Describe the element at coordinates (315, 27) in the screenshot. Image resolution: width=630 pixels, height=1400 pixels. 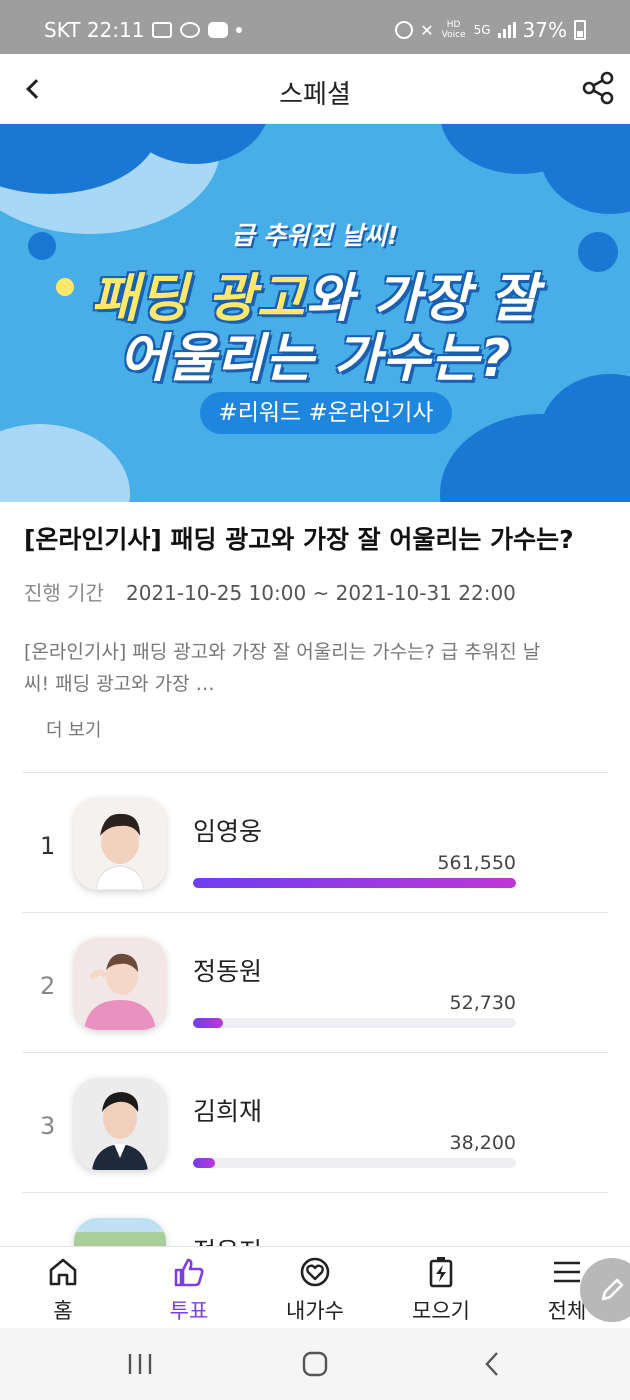
I see `status-bar: SKT 22:11 ✕ HD Voice 5G 37%` at that location.